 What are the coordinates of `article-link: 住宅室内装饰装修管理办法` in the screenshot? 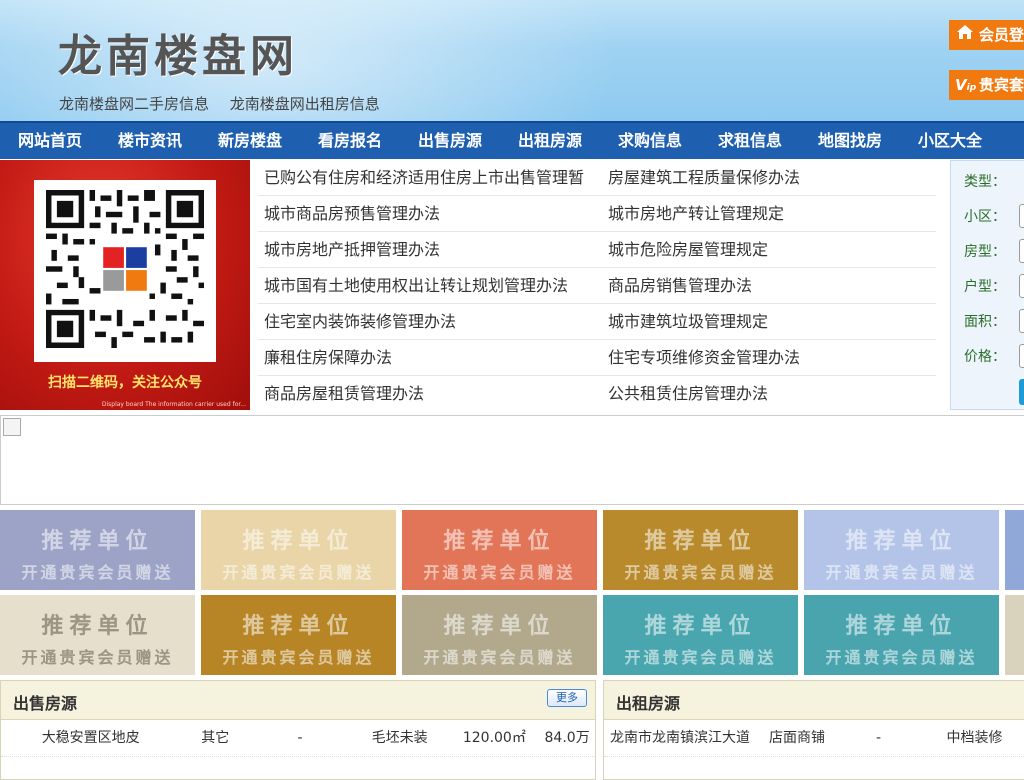 It's located at (430, 321).